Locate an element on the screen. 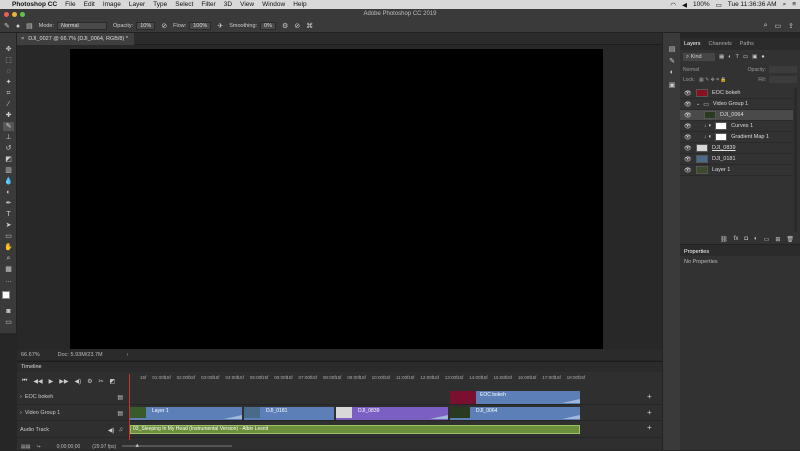 The height and width of the screenshot is (451, 800). workspace-icon: ▭ is located at coordinates (778, 26).